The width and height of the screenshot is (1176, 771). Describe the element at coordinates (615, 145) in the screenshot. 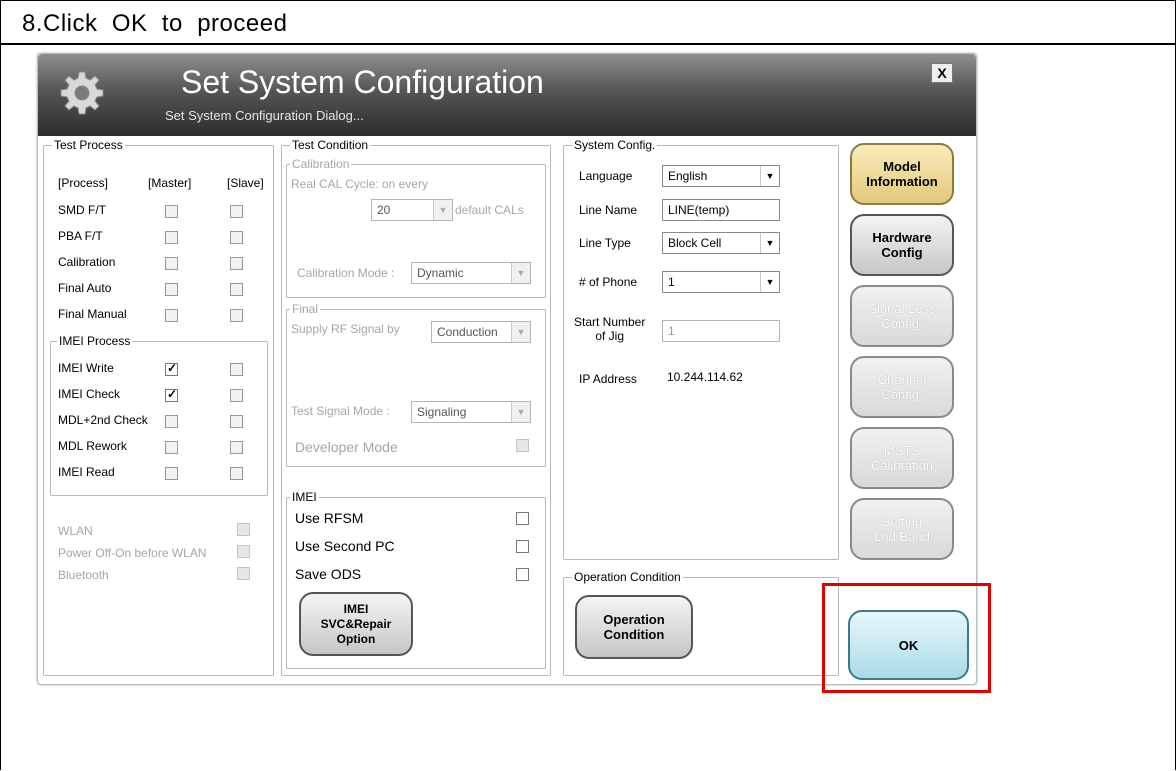

I see `system-config-legend: System Config.` at that location.